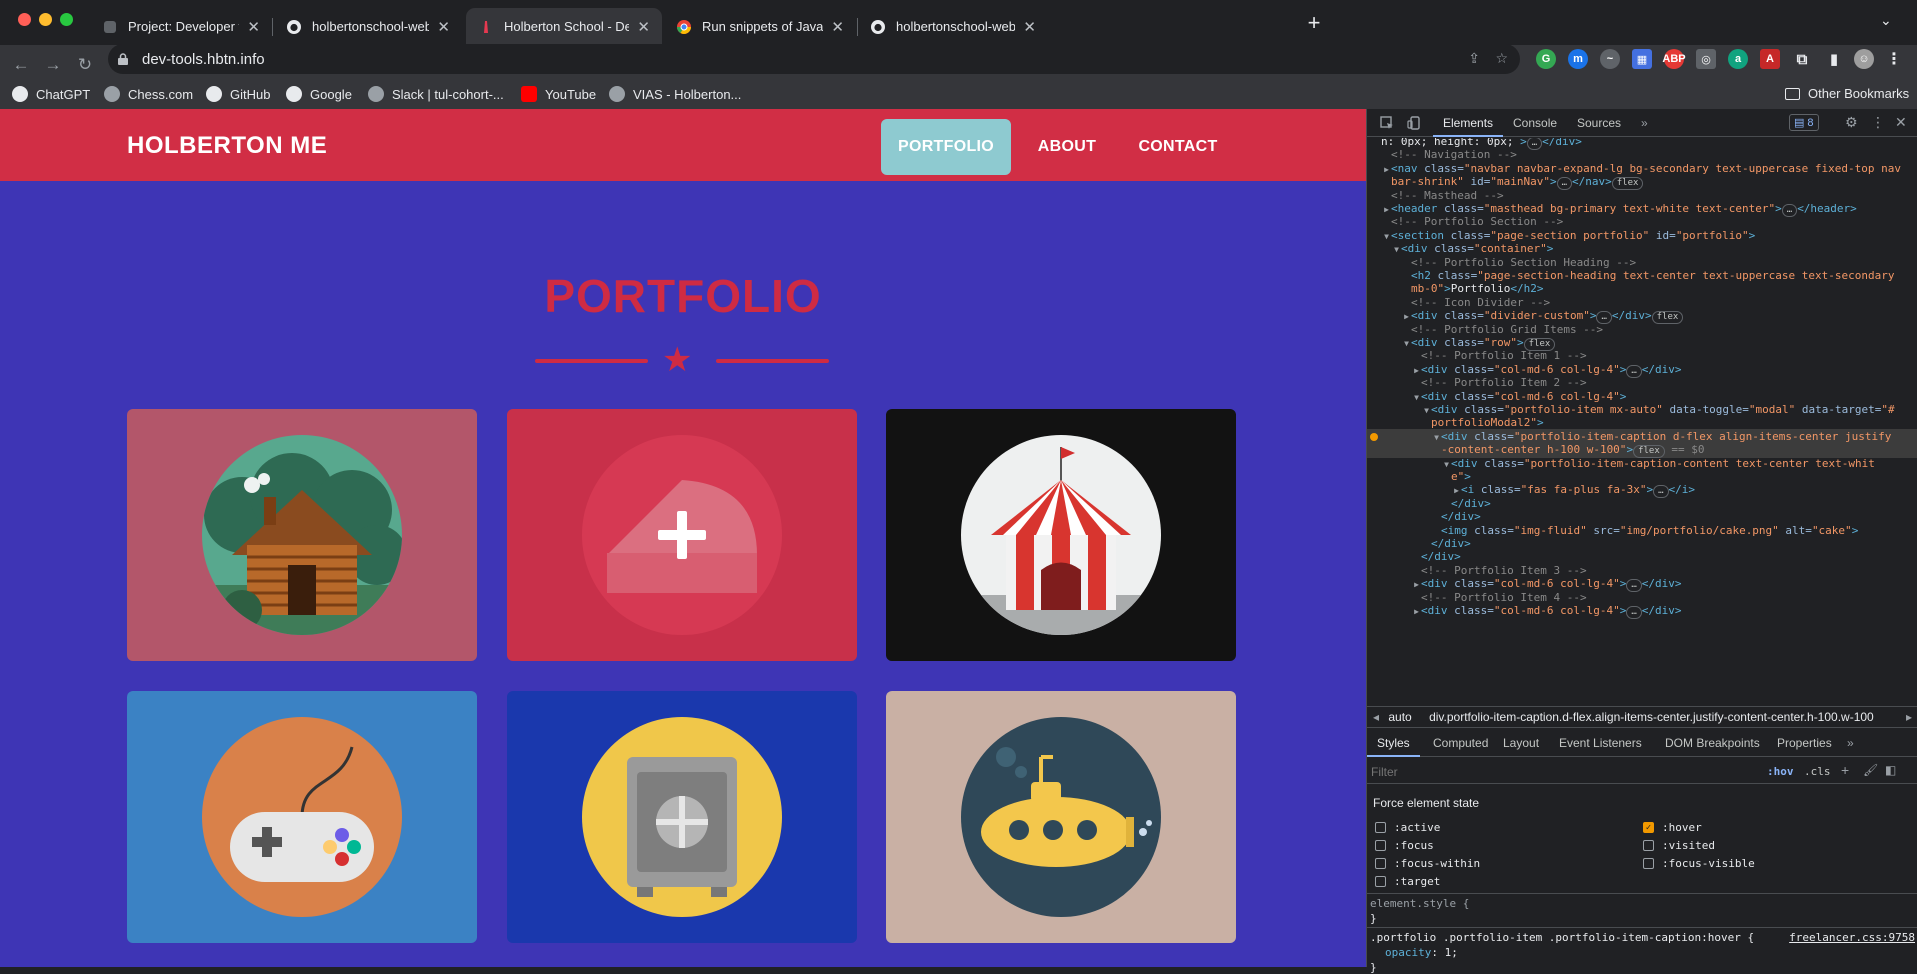 The width and height of the screenshot is (1917, 974). What do you see at coordinates (1535, 123) in the screenshot?
I see `devtools-tab-console: Console` at bounding box center [1535, 123].